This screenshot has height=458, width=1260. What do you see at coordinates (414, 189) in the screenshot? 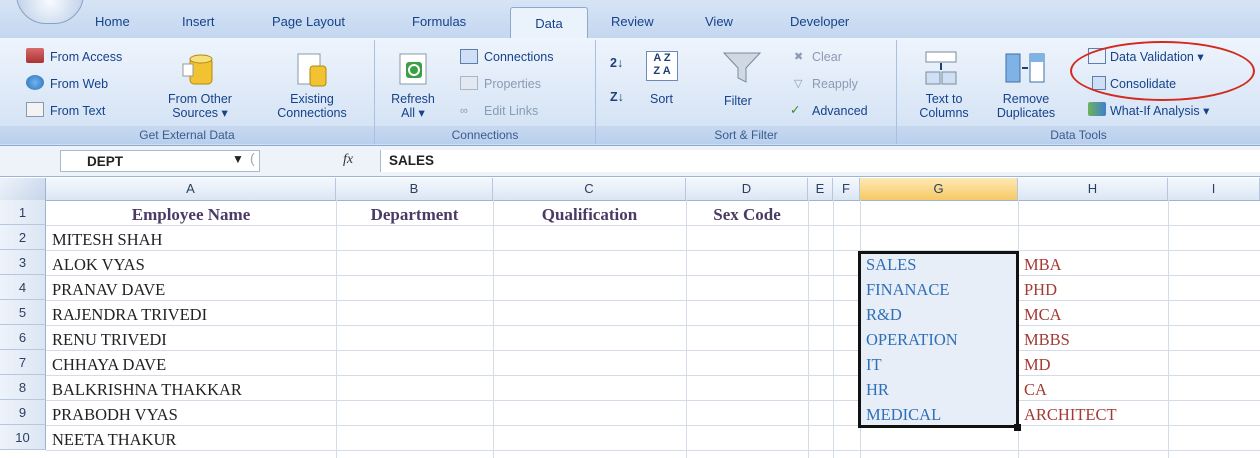
I see `column-header-b: B` at bounding box center [414, 189].